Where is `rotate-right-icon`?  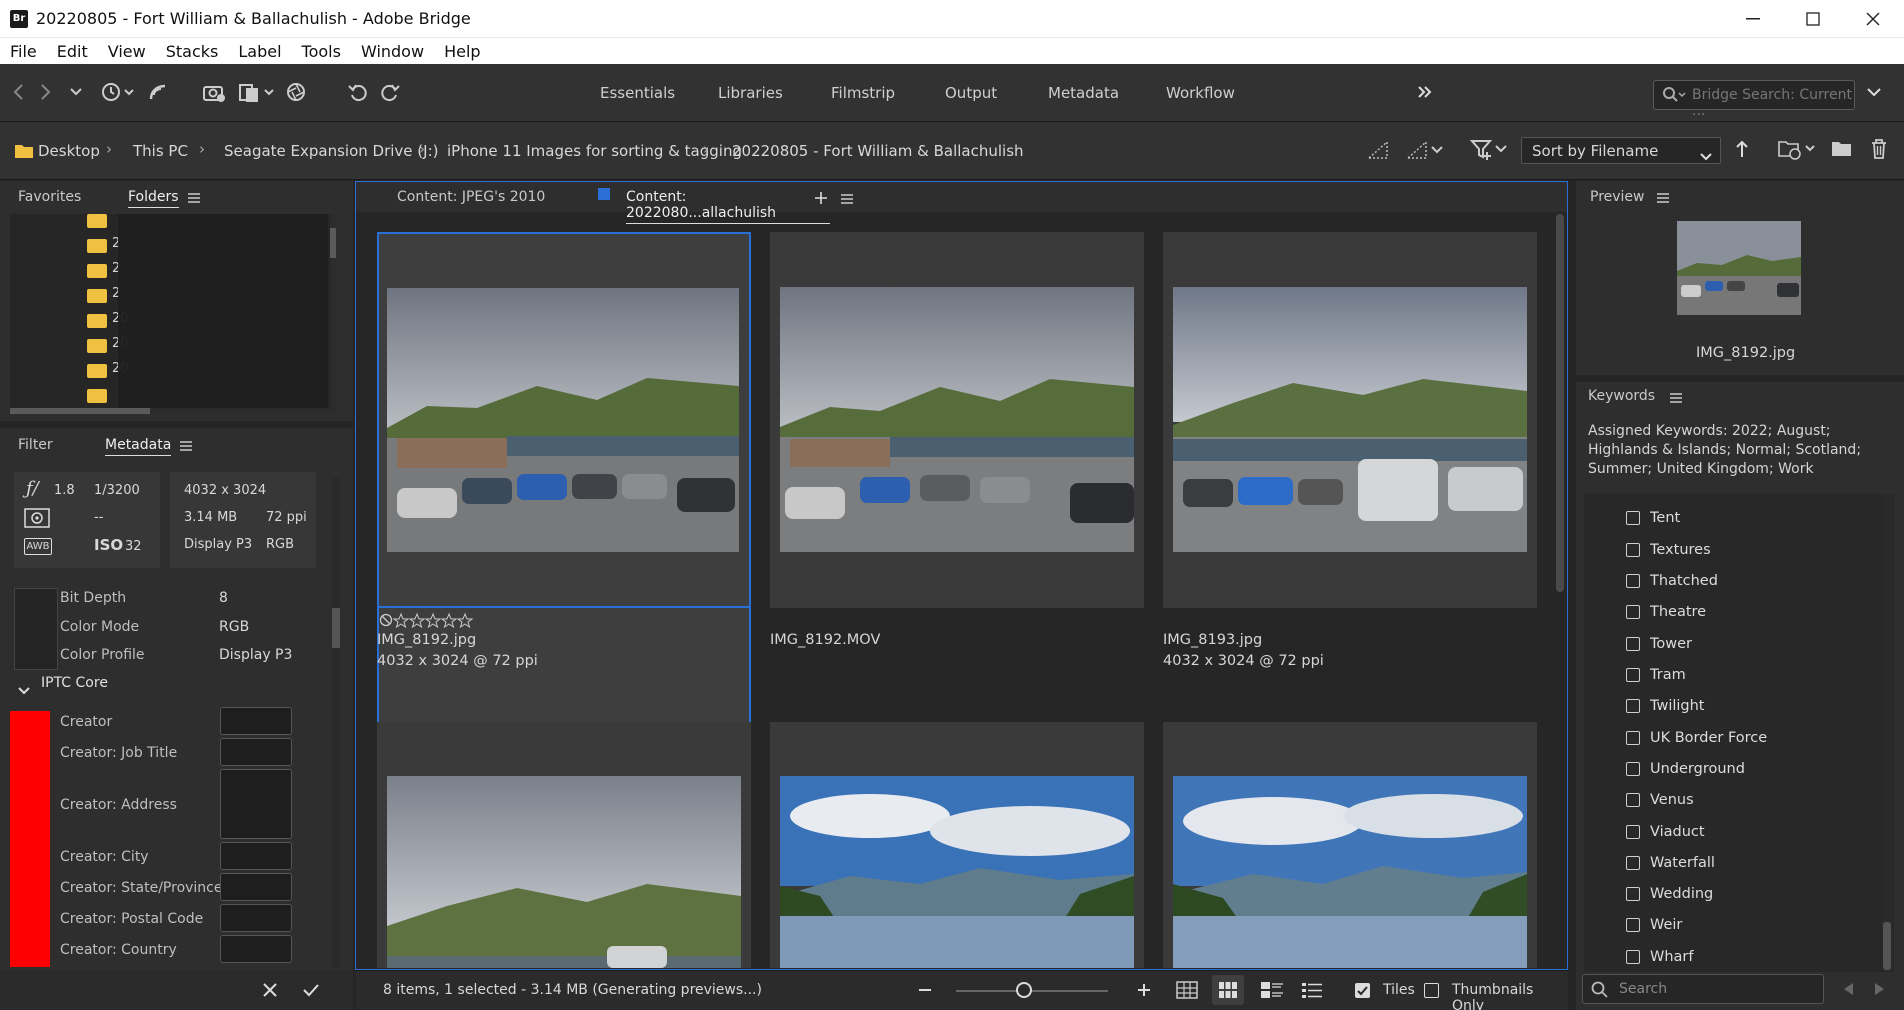 rotate-right-icon is located at coordinates (390, 92).